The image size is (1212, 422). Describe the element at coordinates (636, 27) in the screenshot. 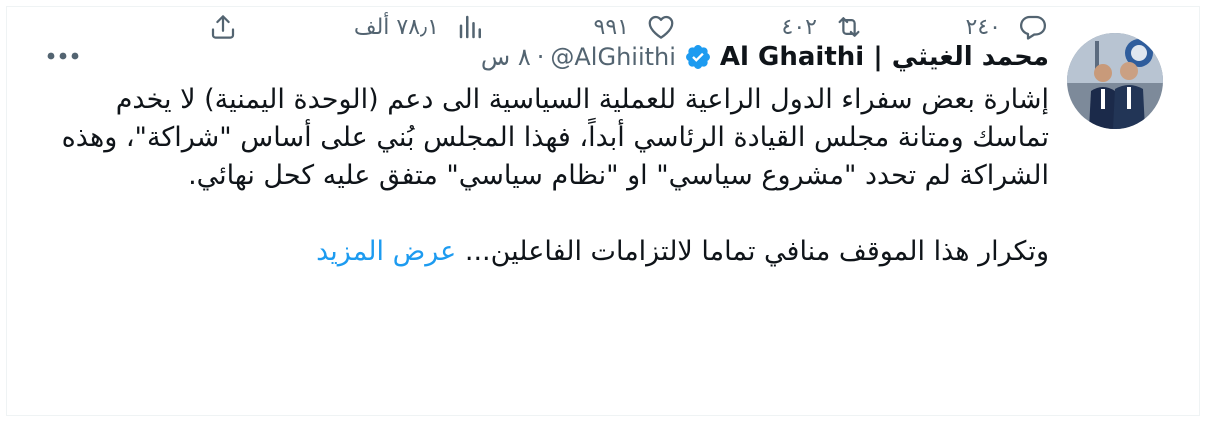

I see `like-button: ٩٩١` at that location.